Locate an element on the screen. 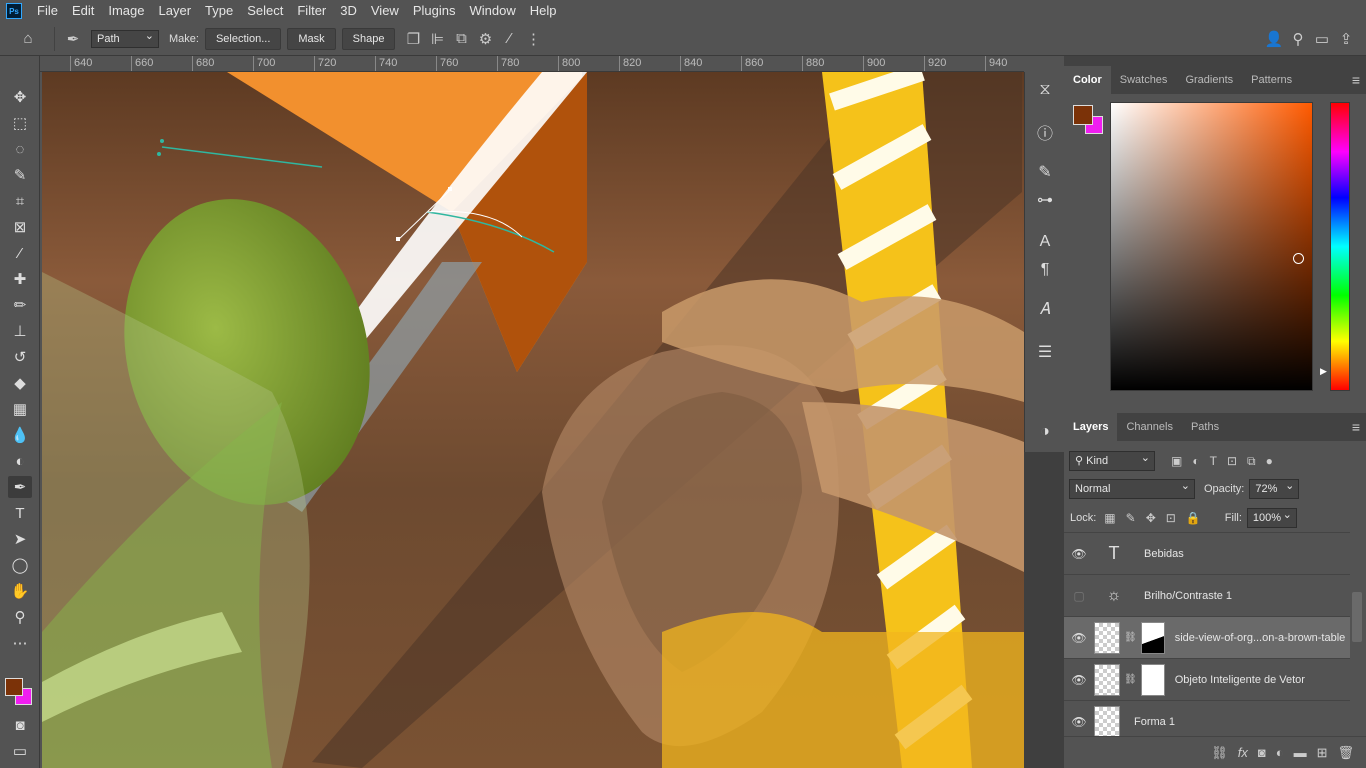 The height and width of the screenshot is (768, 1366). search-icon: ⚲ is located at coordinates (1298, 39).